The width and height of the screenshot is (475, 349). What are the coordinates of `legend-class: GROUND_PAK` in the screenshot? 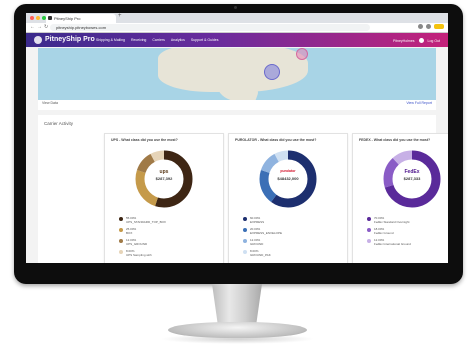 It's located at (260, 255).